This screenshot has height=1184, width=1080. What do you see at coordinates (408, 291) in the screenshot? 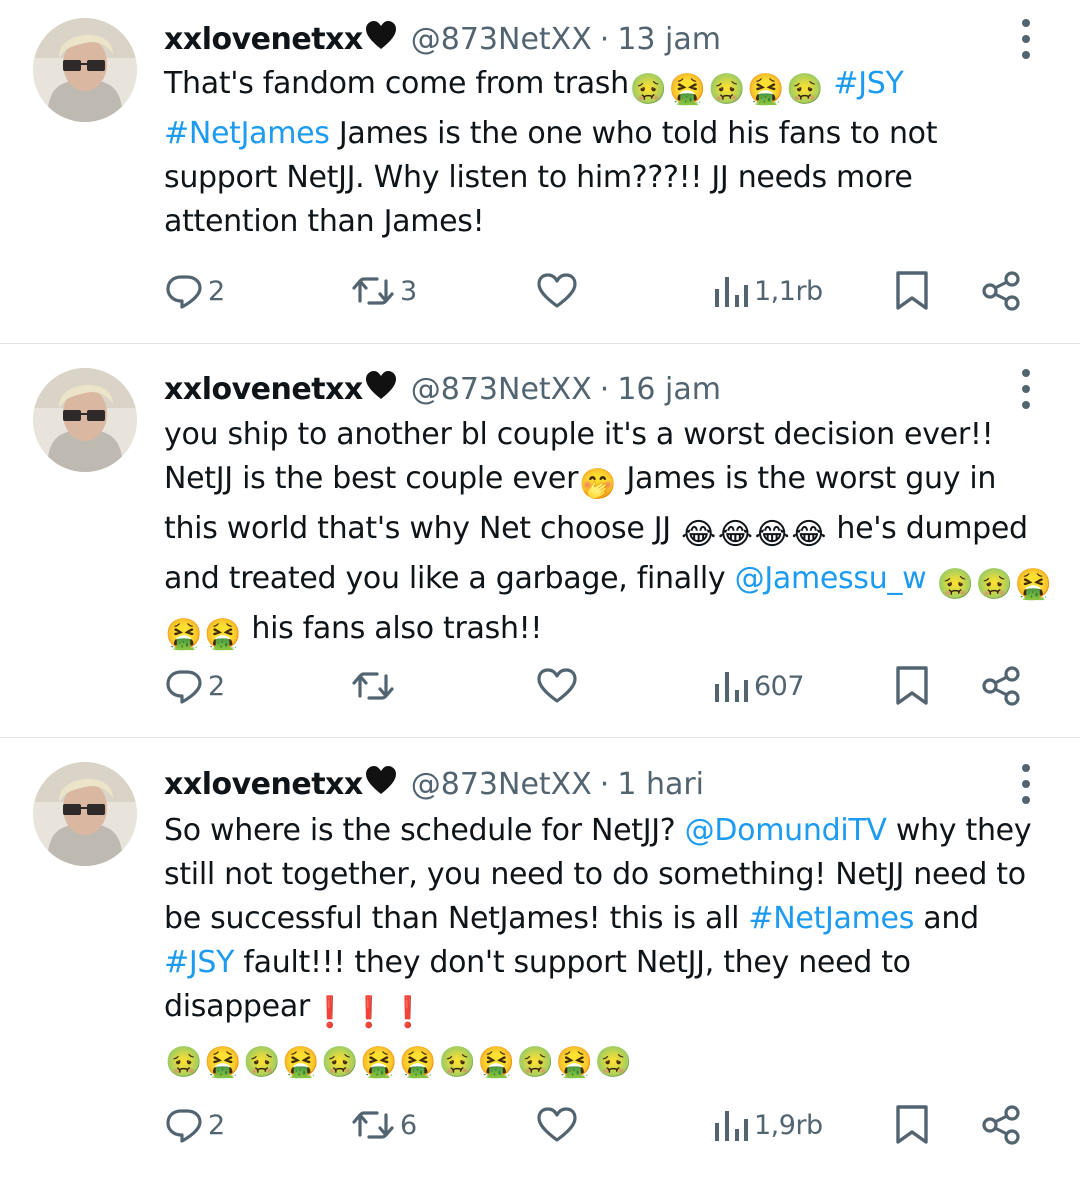
I see `retweet-count: 3` at bounding box center [408, 291].